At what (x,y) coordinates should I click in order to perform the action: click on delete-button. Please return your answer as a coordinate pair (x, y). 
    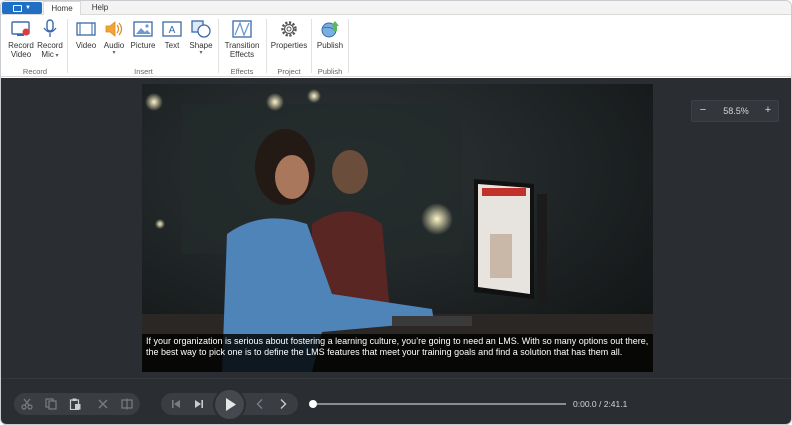
    Looking at the image, I should click on (103, 404).